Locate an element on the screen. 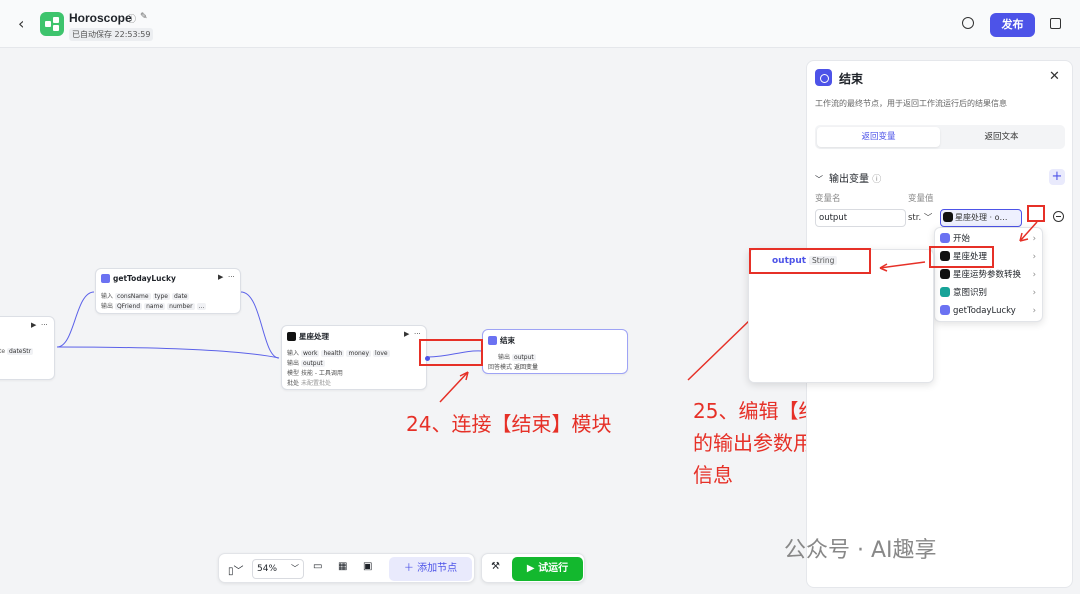 The height and width of the screenshot is (594, 1080). run-toolbar: ⚒ ▶ 试运行 is located at coordinates (533, 568).